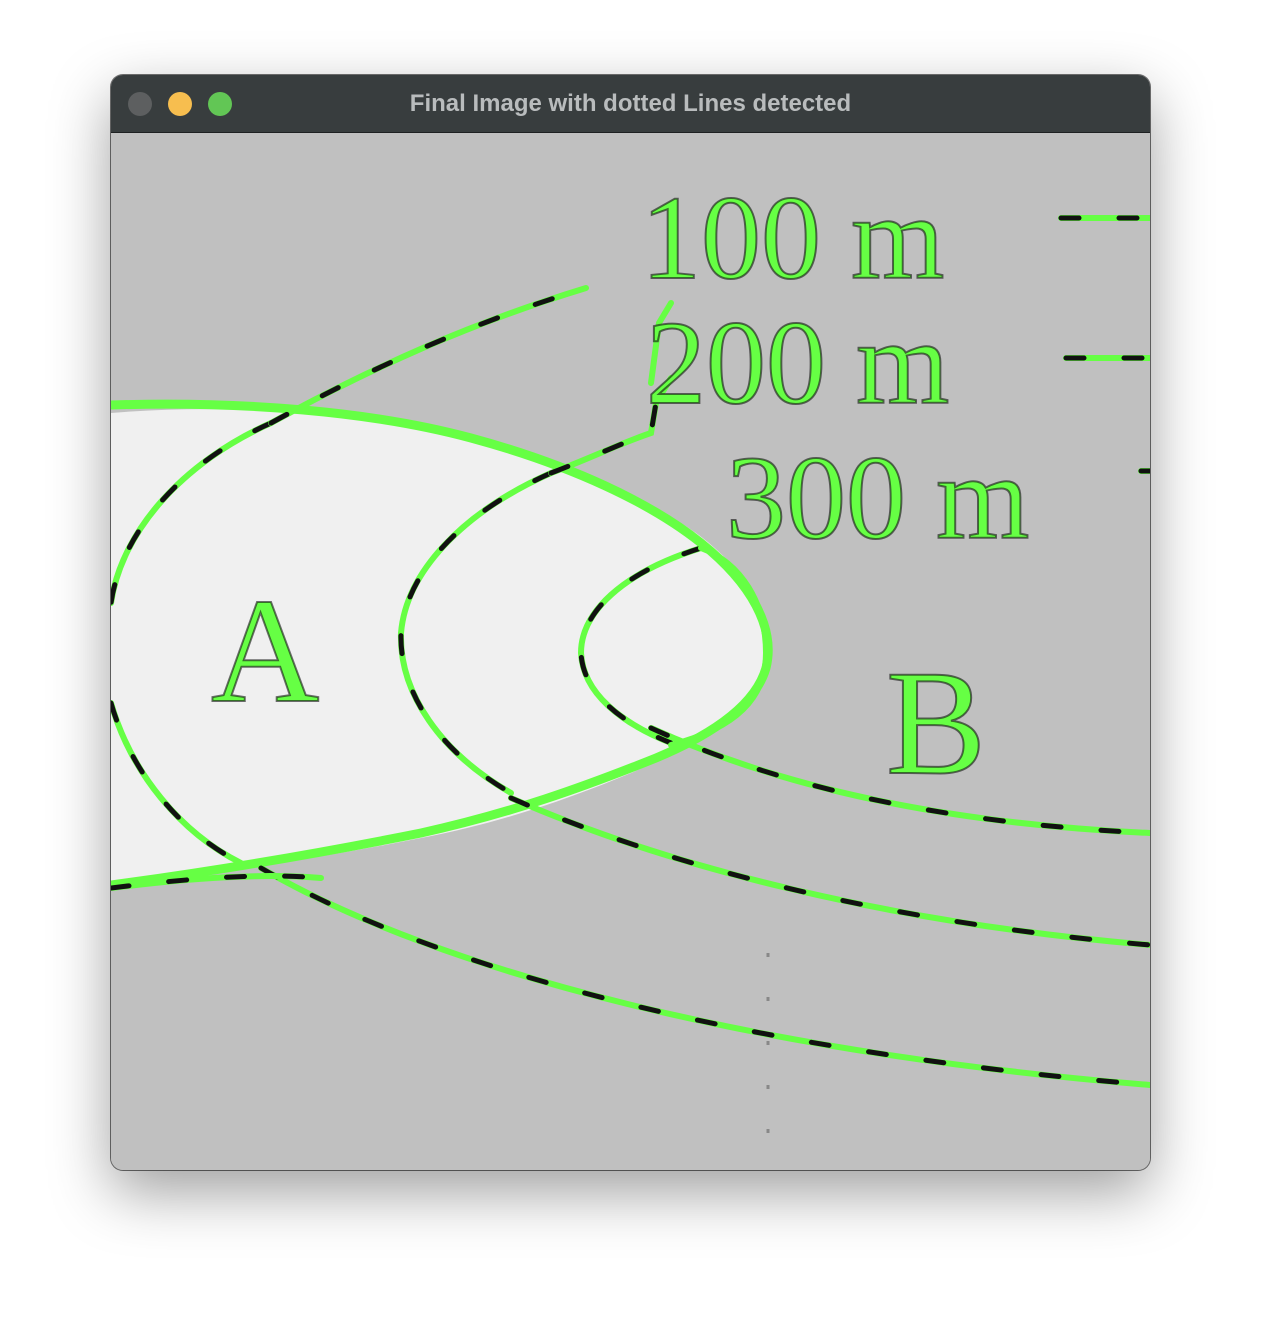 The width and height of the screenshot is (1262, 1318). What do you see at coordinates (265, 651) in the screenshot?
I see `point-label-a: A` at bounding box center [265, 651].